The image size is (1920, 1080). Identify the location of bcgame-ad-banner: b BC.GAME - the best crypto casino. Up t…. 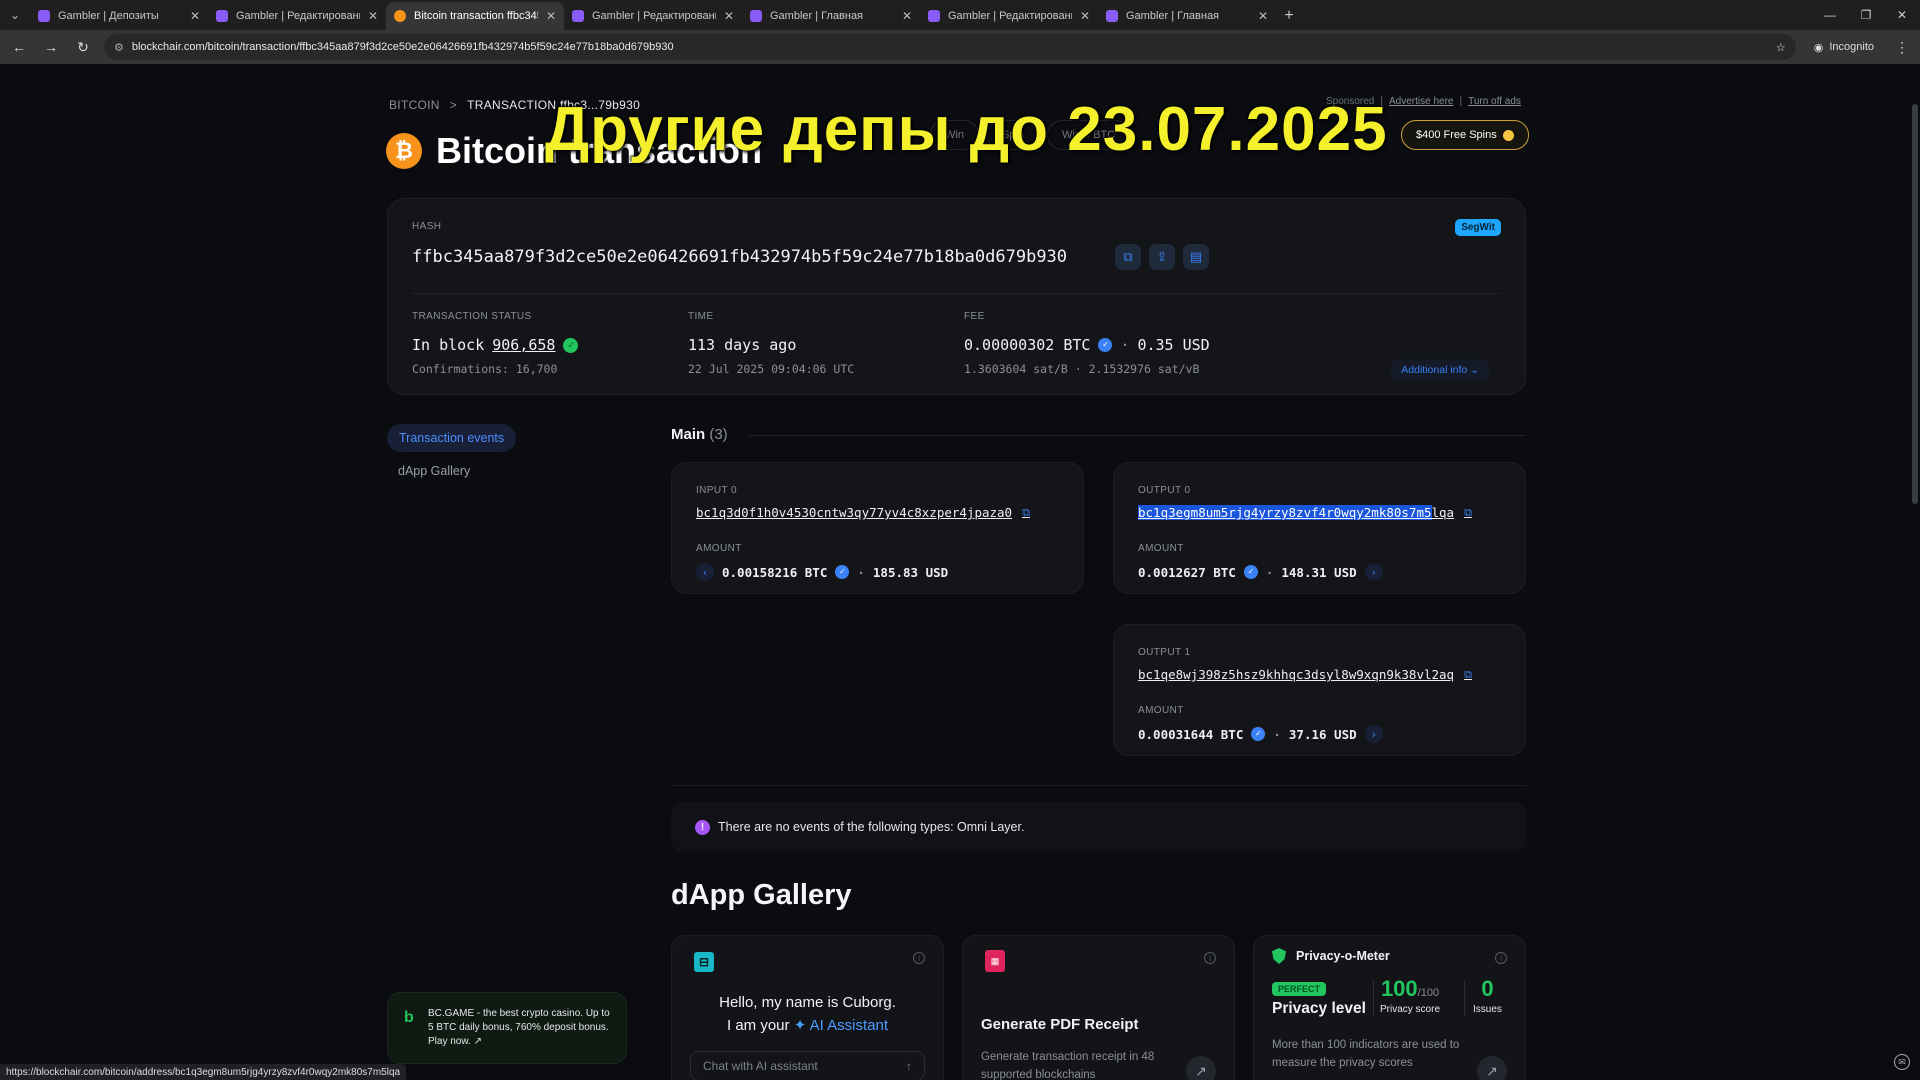
(507, 1028).